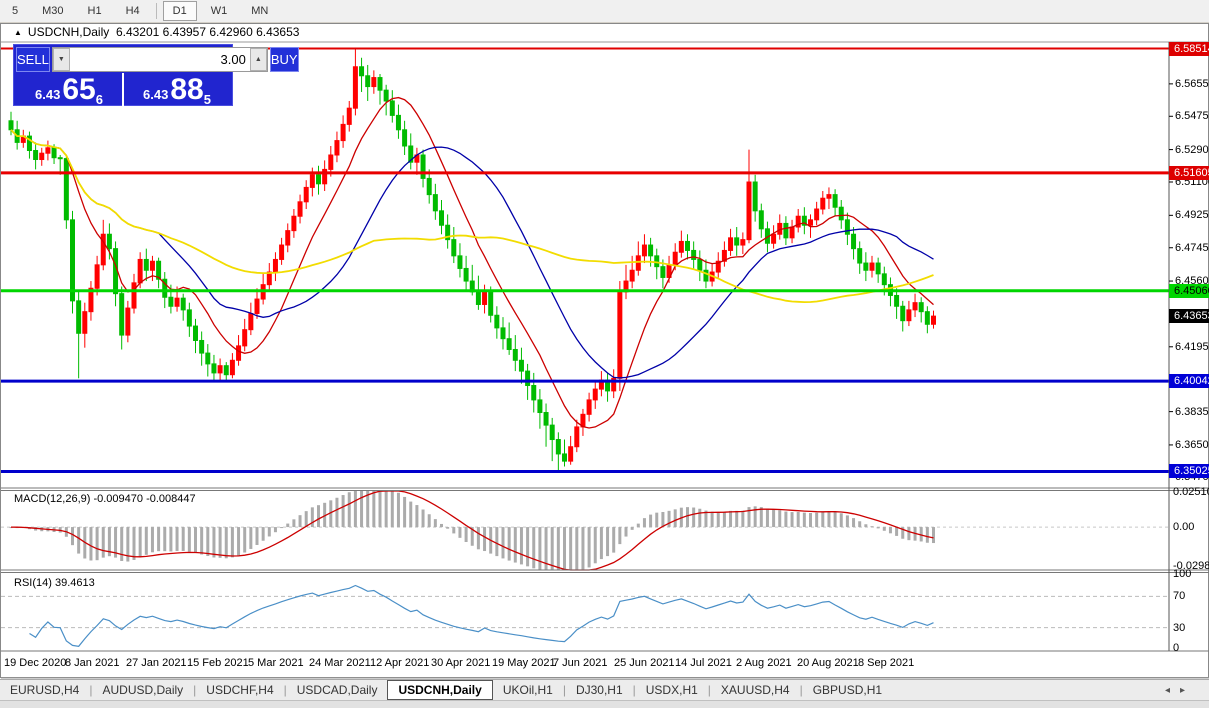 The width and height of the screenshot is (1209, 708). What do you see at coordinates (1189, 381) in the screenshot?
I see `price-badge-6.40042: 6.40042` at bounding box center [1189, 381].